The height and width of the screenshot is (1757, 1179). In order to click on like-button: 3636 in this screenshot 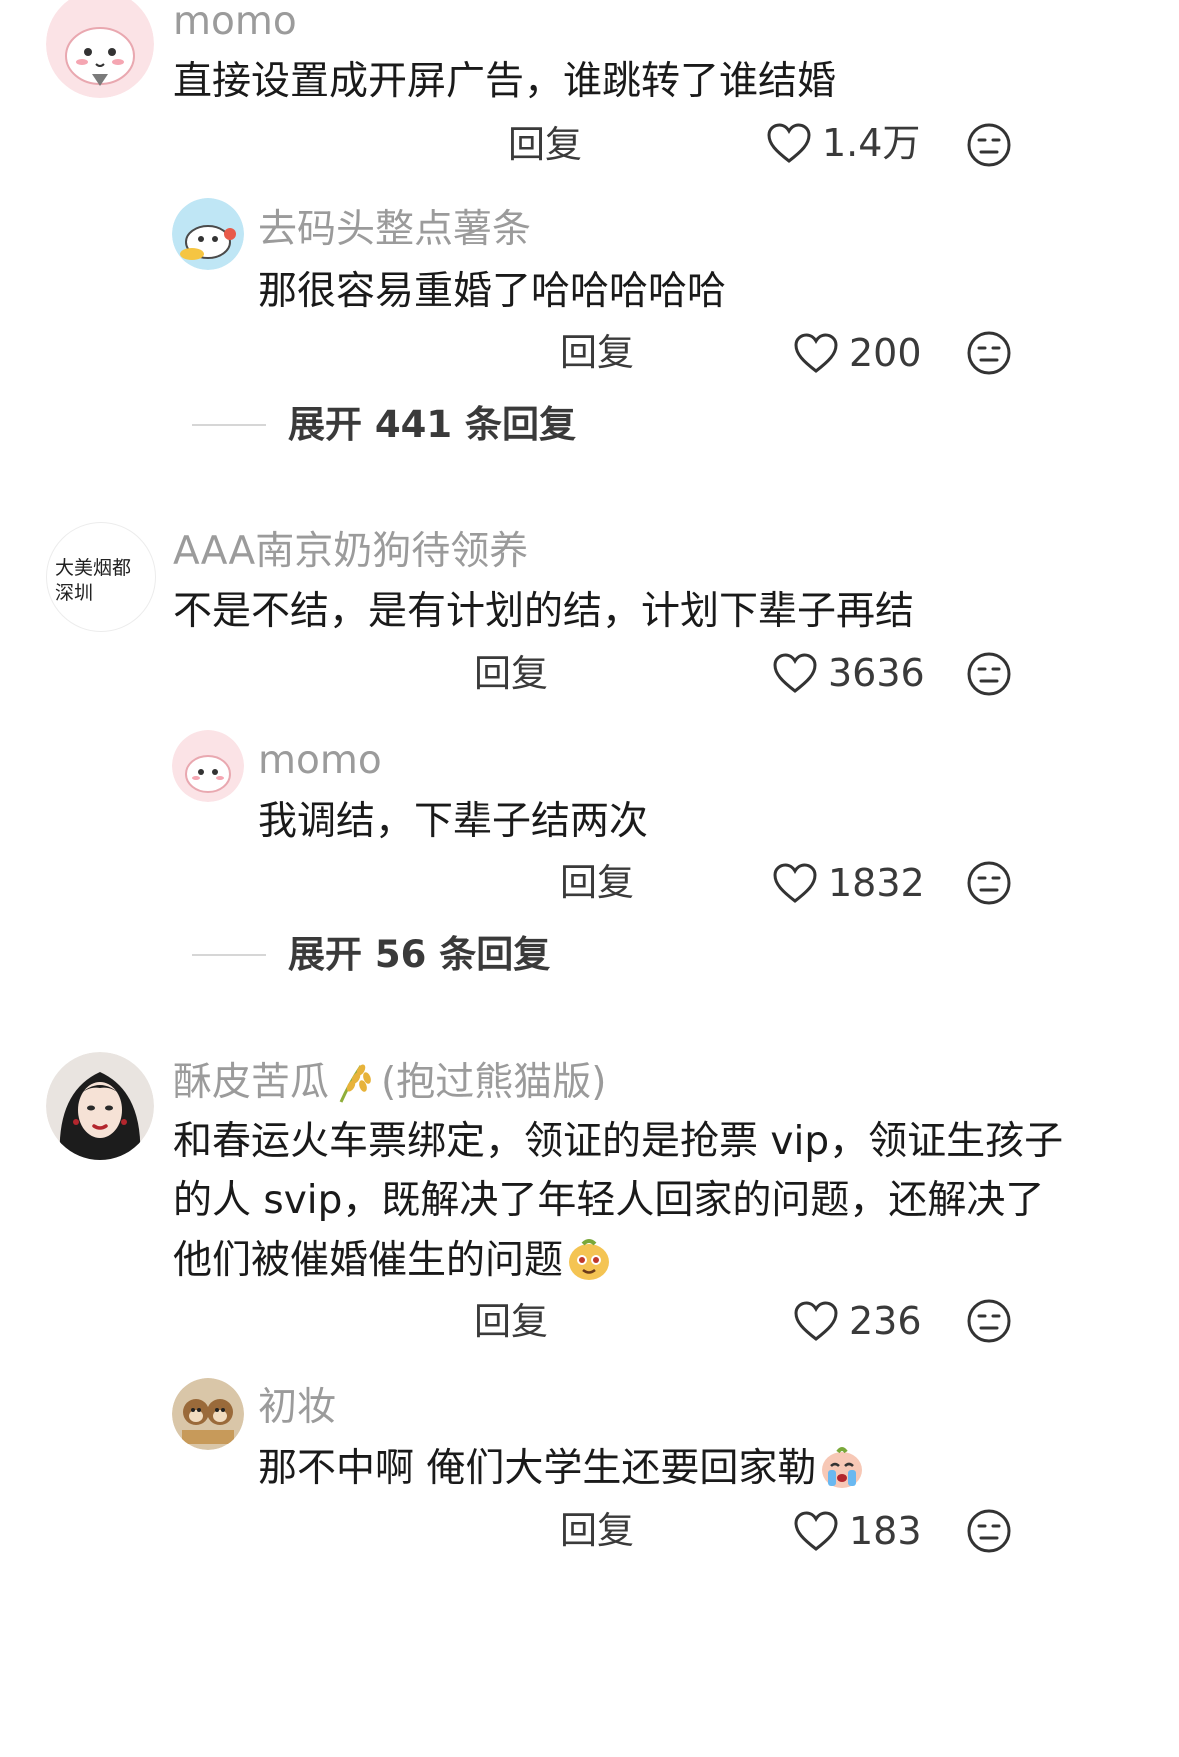, I will do `click(848, 673)`.